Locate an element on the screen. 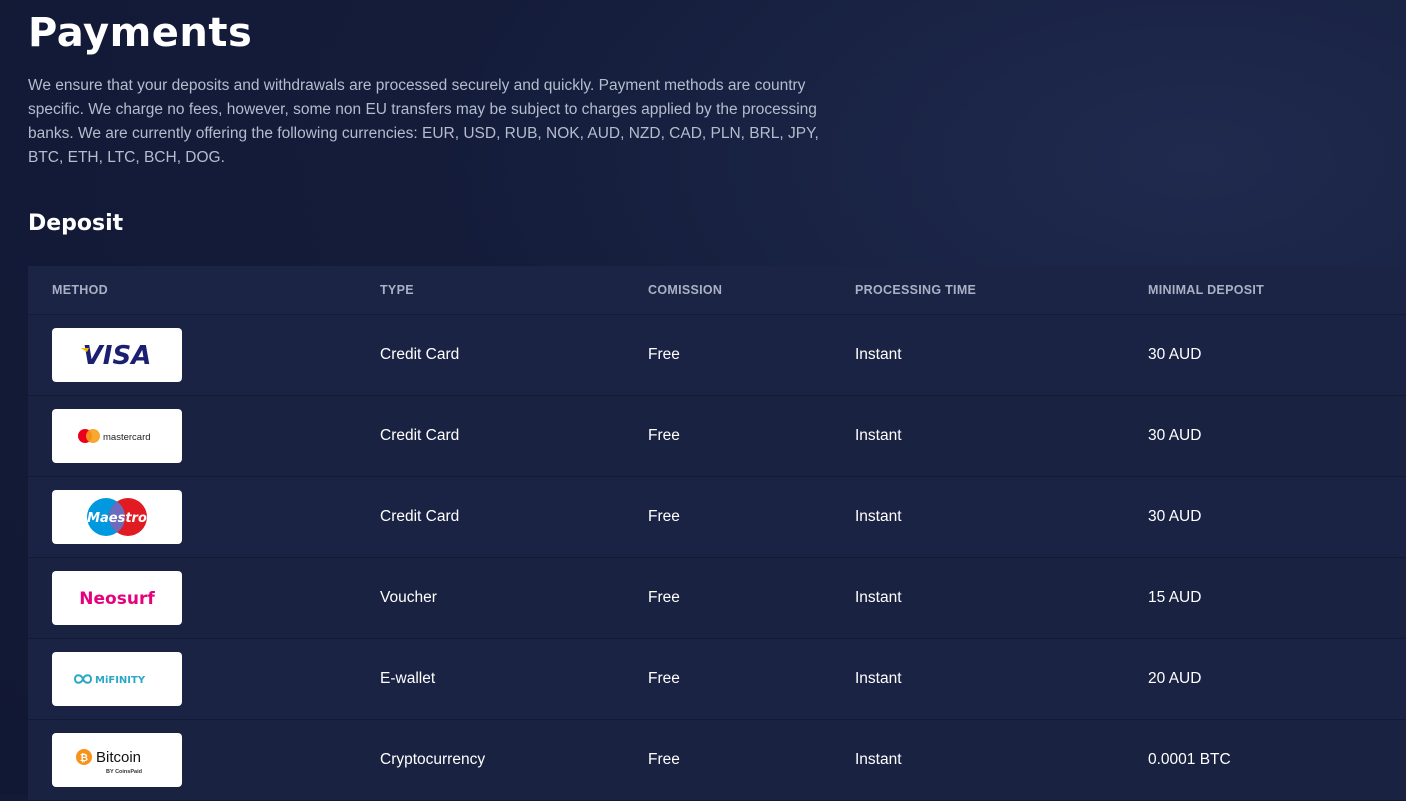 The width and height of the screenshot is (1406, 801). svg-text: BY CoinsPaid is located at coordinates (124, 772).